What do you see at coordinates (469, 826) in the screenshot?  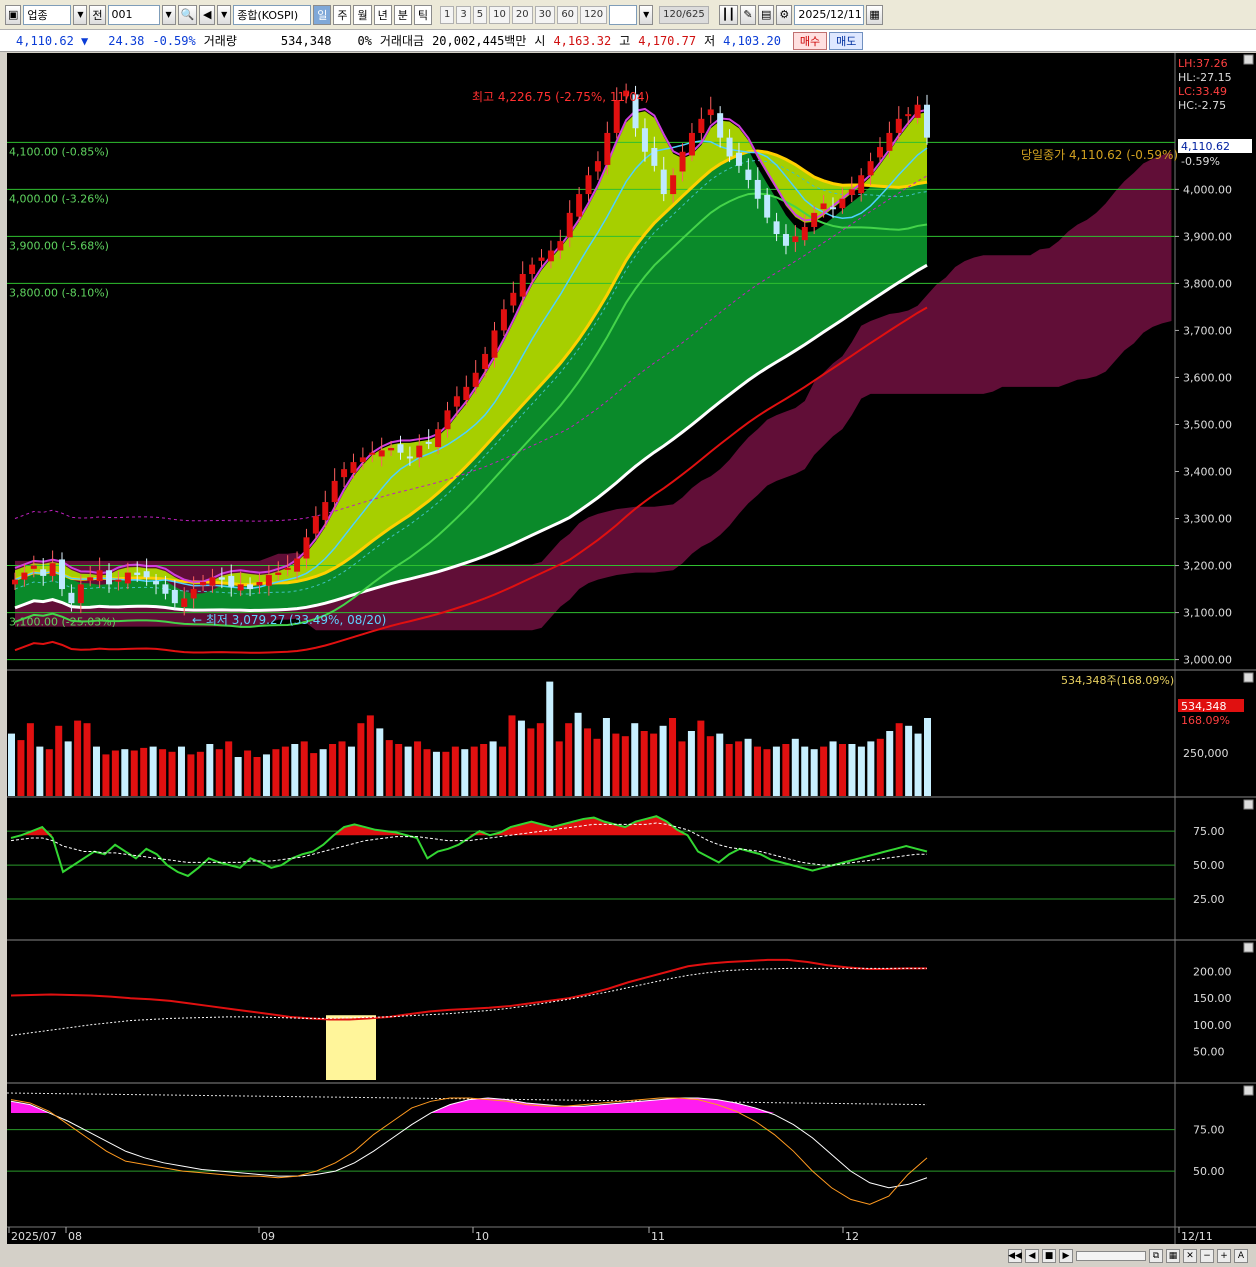 I see `osc-fill` at bounding box center [469, 826].